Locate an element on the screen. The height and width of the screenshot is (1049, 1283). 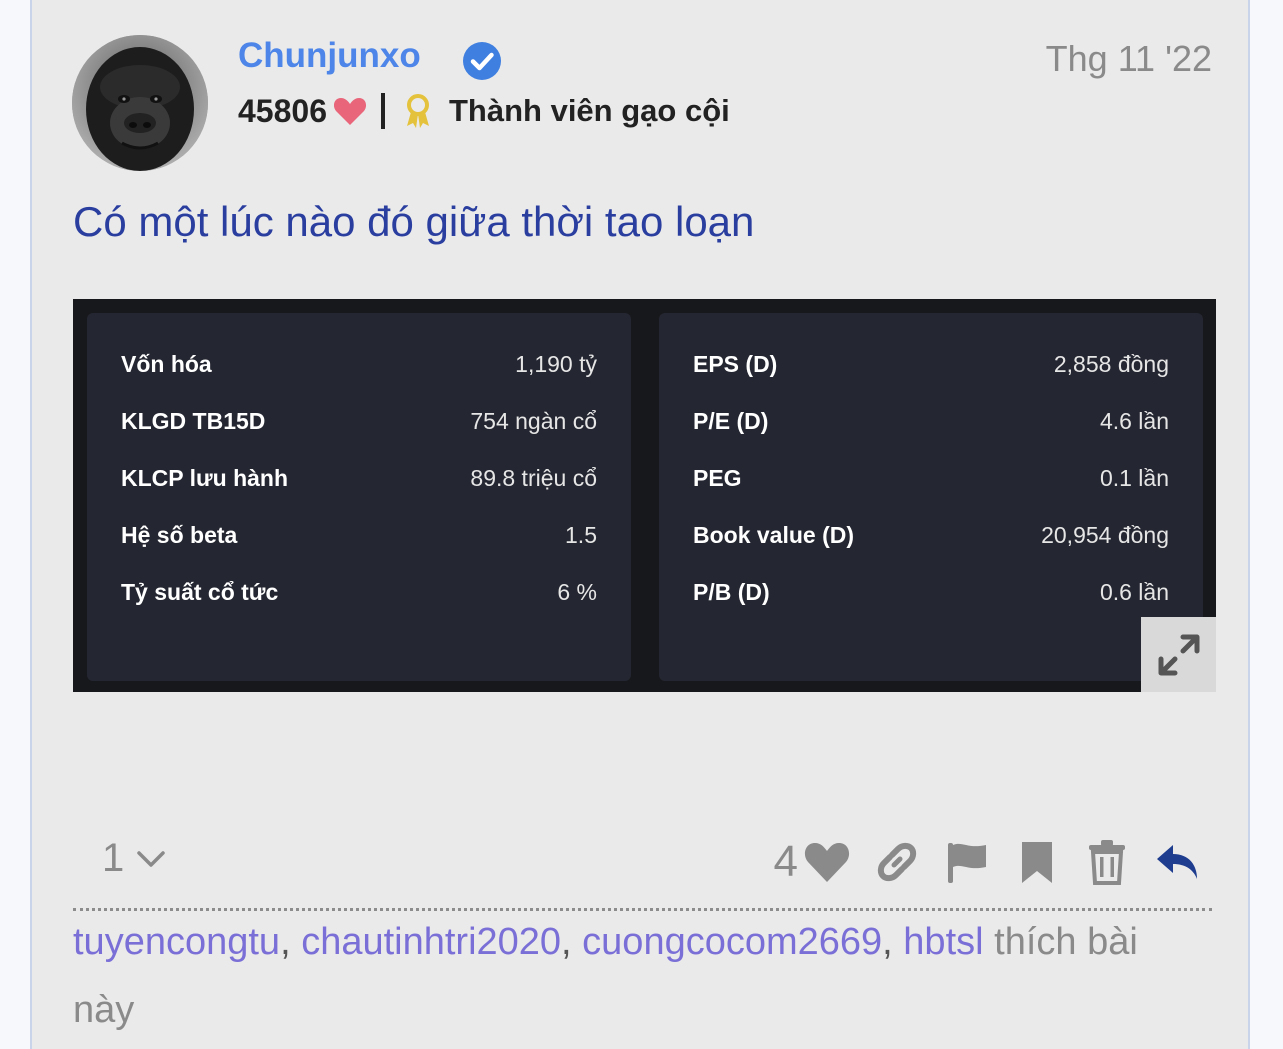
post-actions: 4 is located at coordinates (988, 862).